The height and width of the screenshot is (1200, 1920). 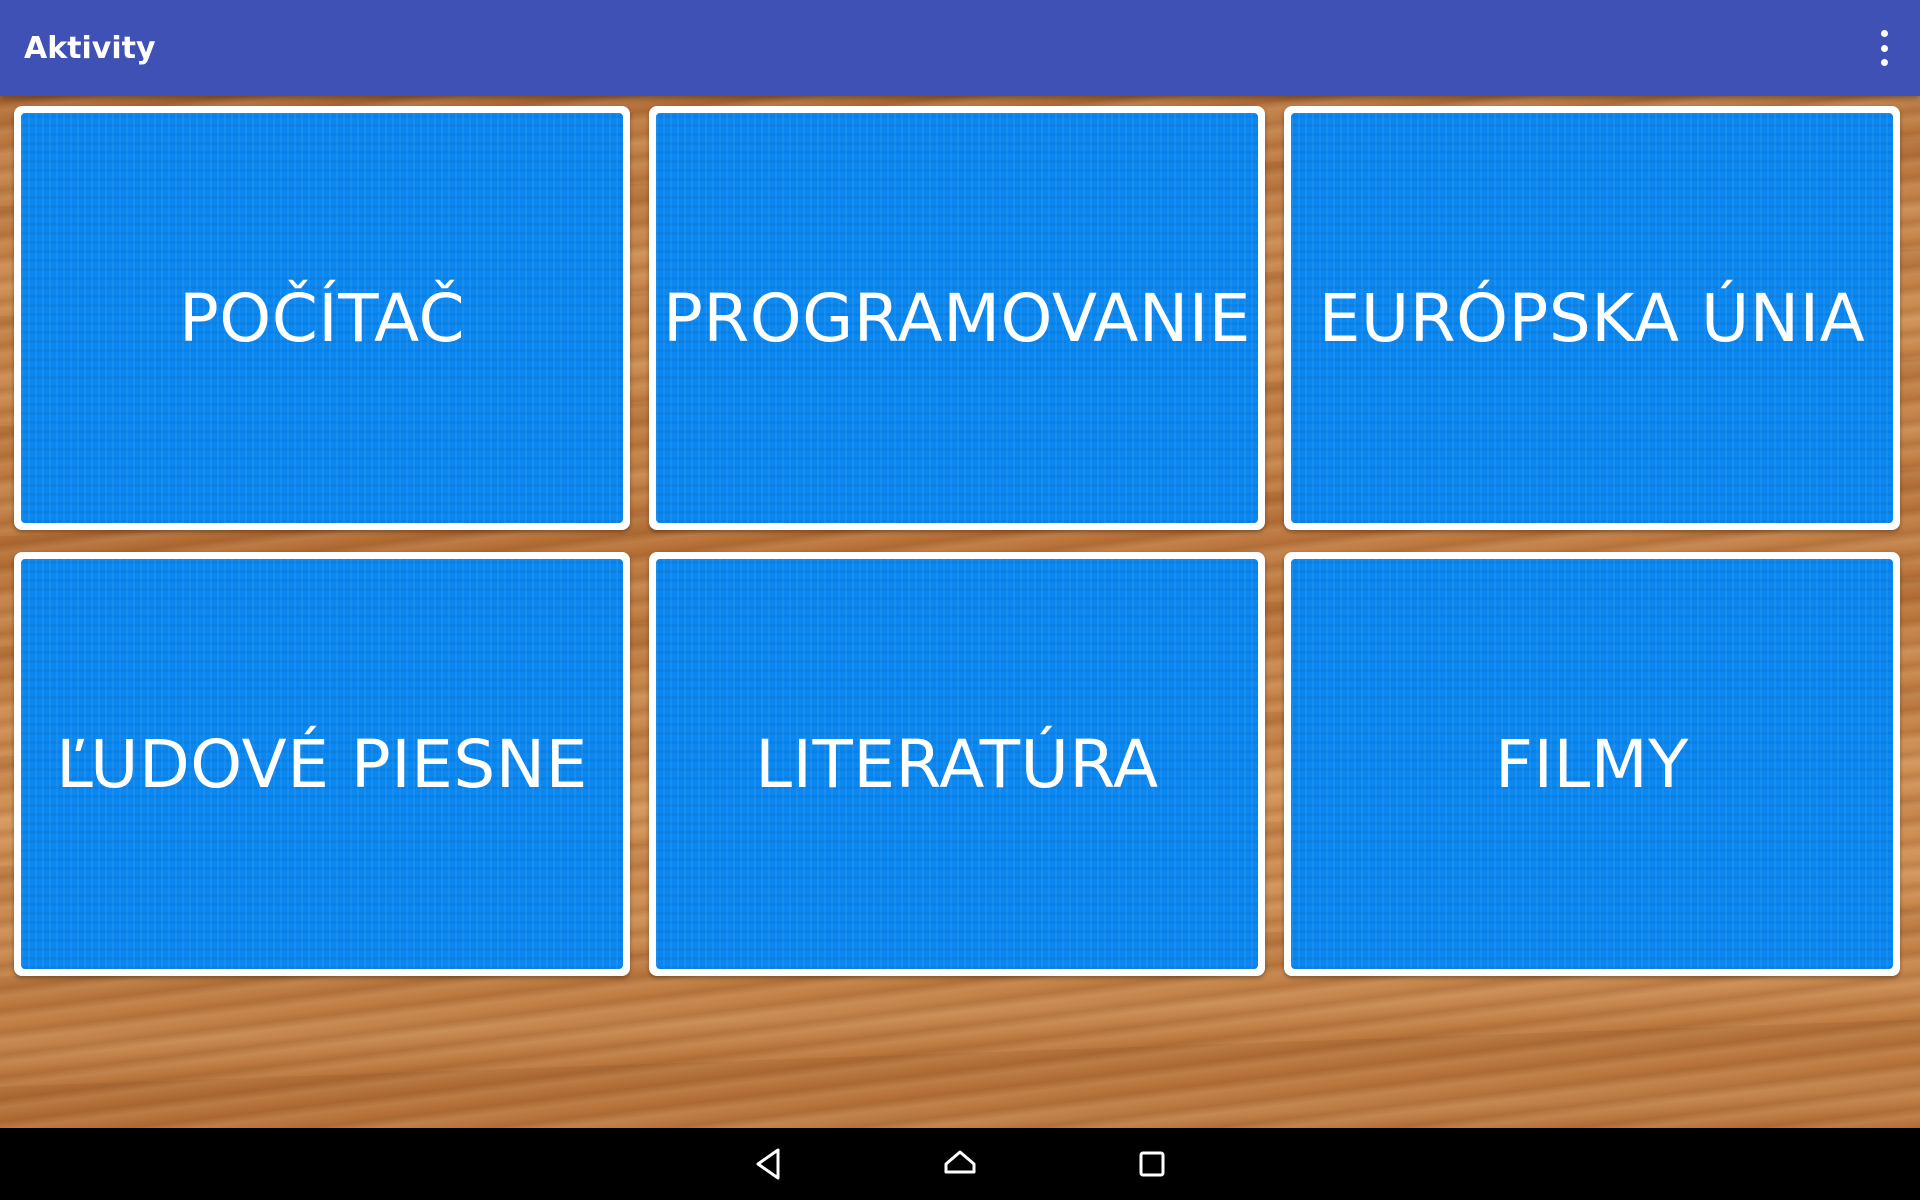 I want to click on tile-label: ĽUDOVÉ PIESNE, so click(x=322, y=764).